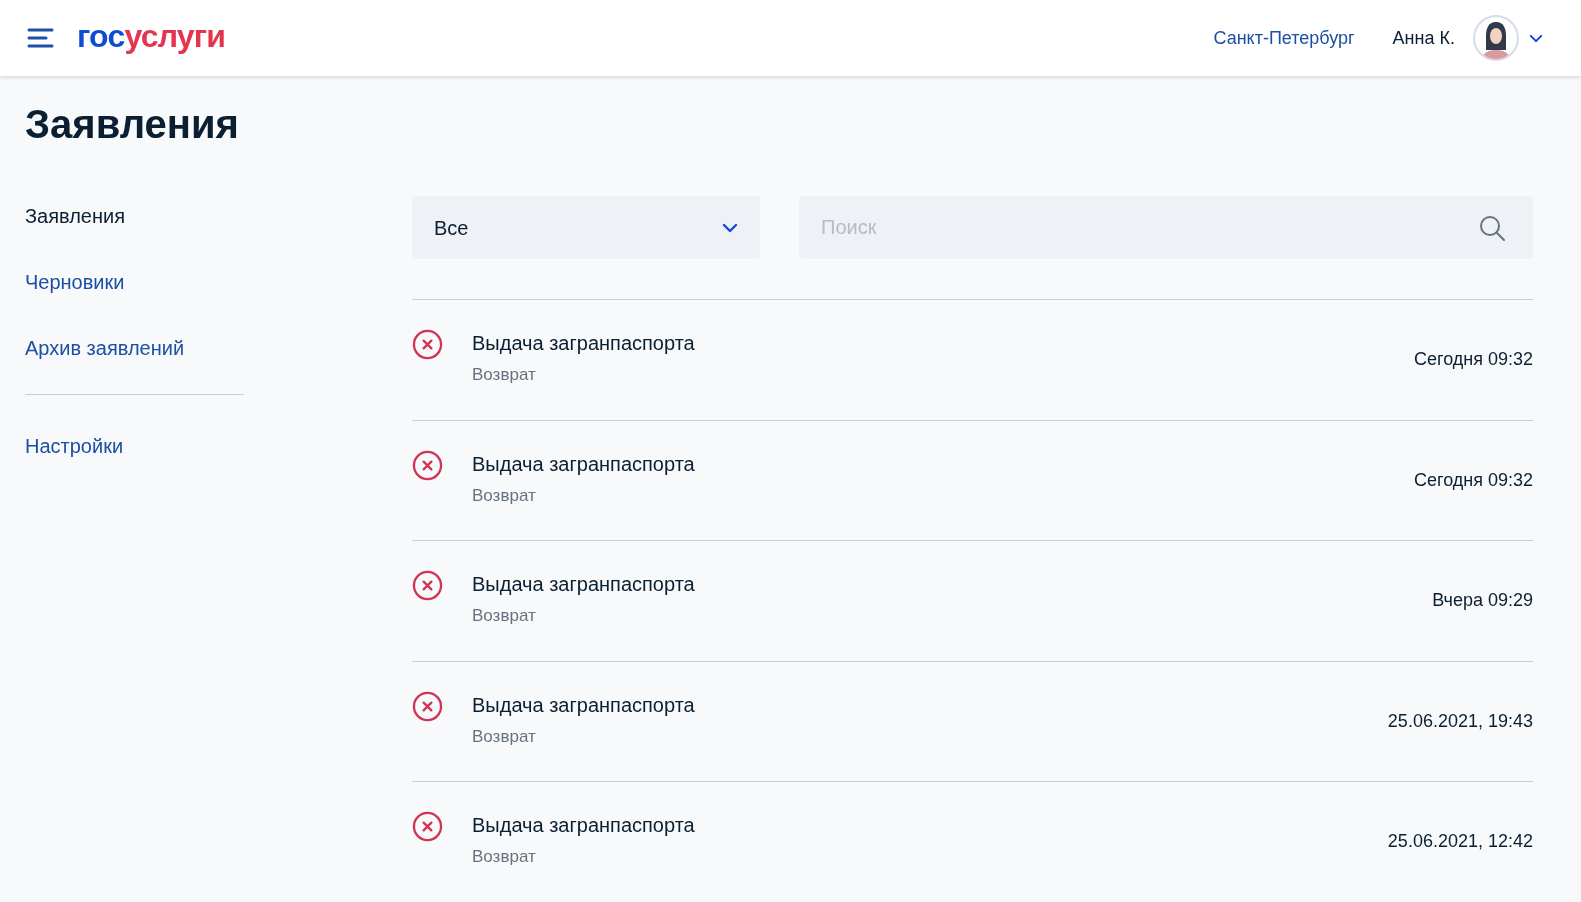 The height and width of the screenshot is (902, 1581). Describe the element at coordinates (1423, 38) in the screenshot. I see `user-name: Анна К.` at that location.